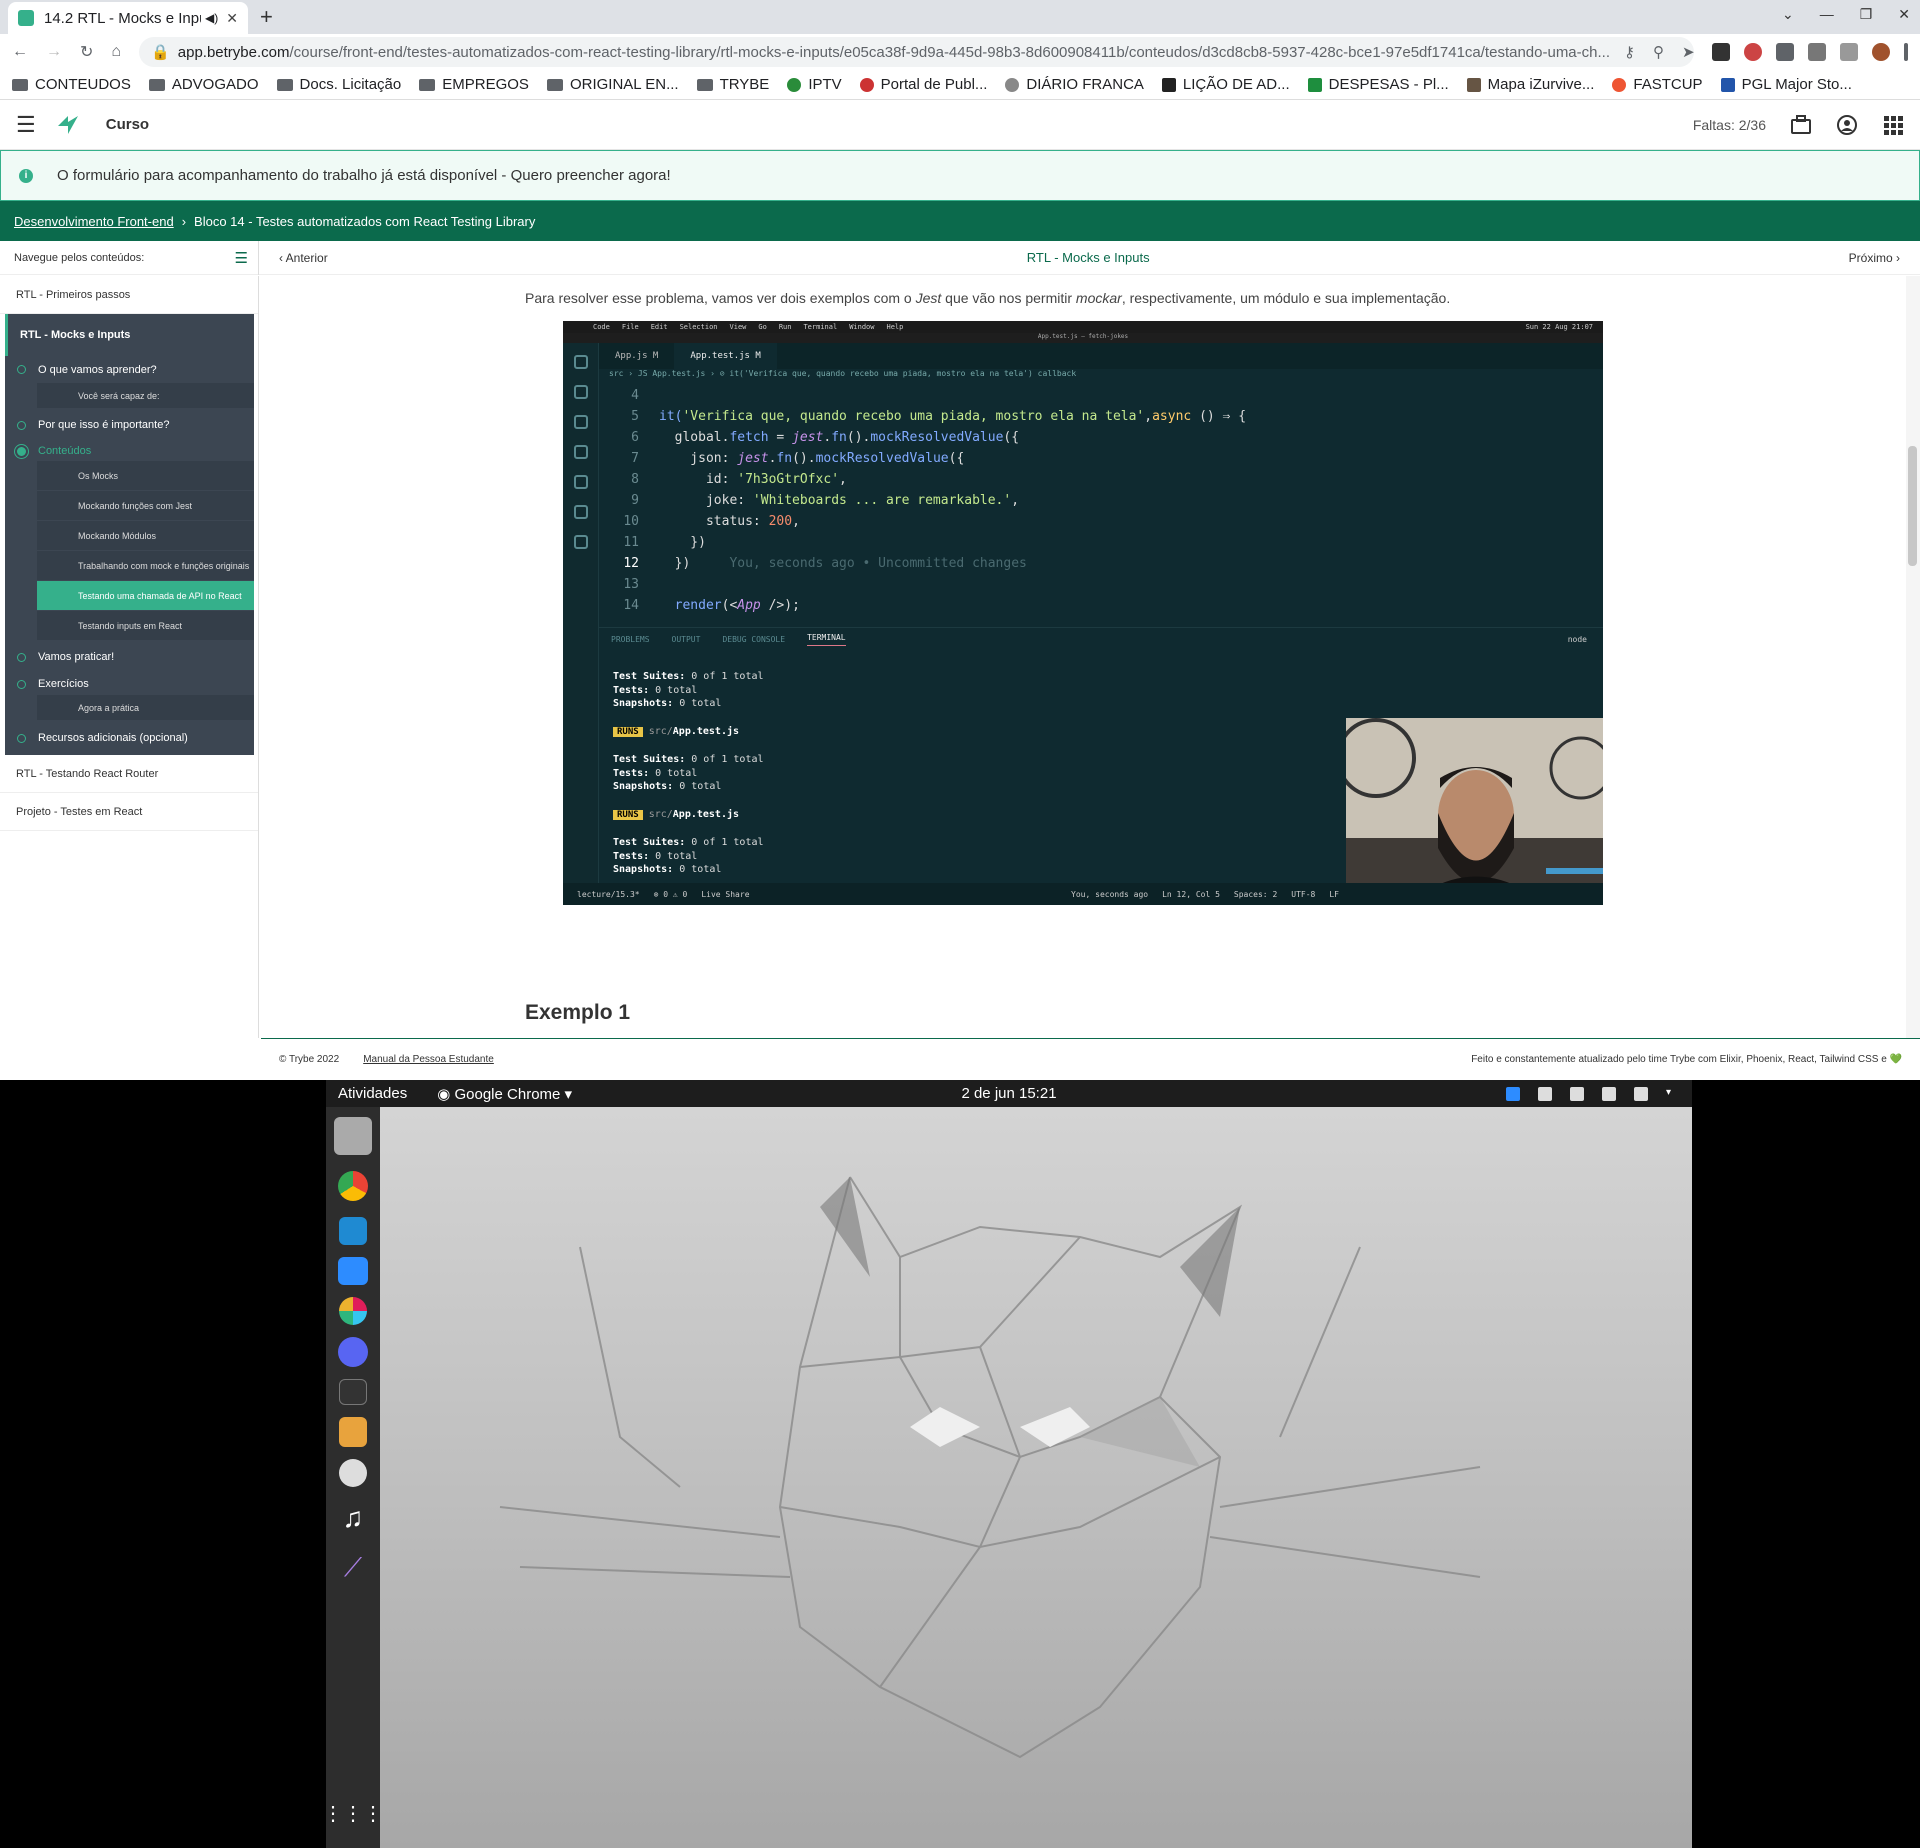 The image size is (1920, 1848). What do you see at coordinates (353, 1432) in the screenshot?
I see `calculator-icon` at bounding box center [353, 1432].